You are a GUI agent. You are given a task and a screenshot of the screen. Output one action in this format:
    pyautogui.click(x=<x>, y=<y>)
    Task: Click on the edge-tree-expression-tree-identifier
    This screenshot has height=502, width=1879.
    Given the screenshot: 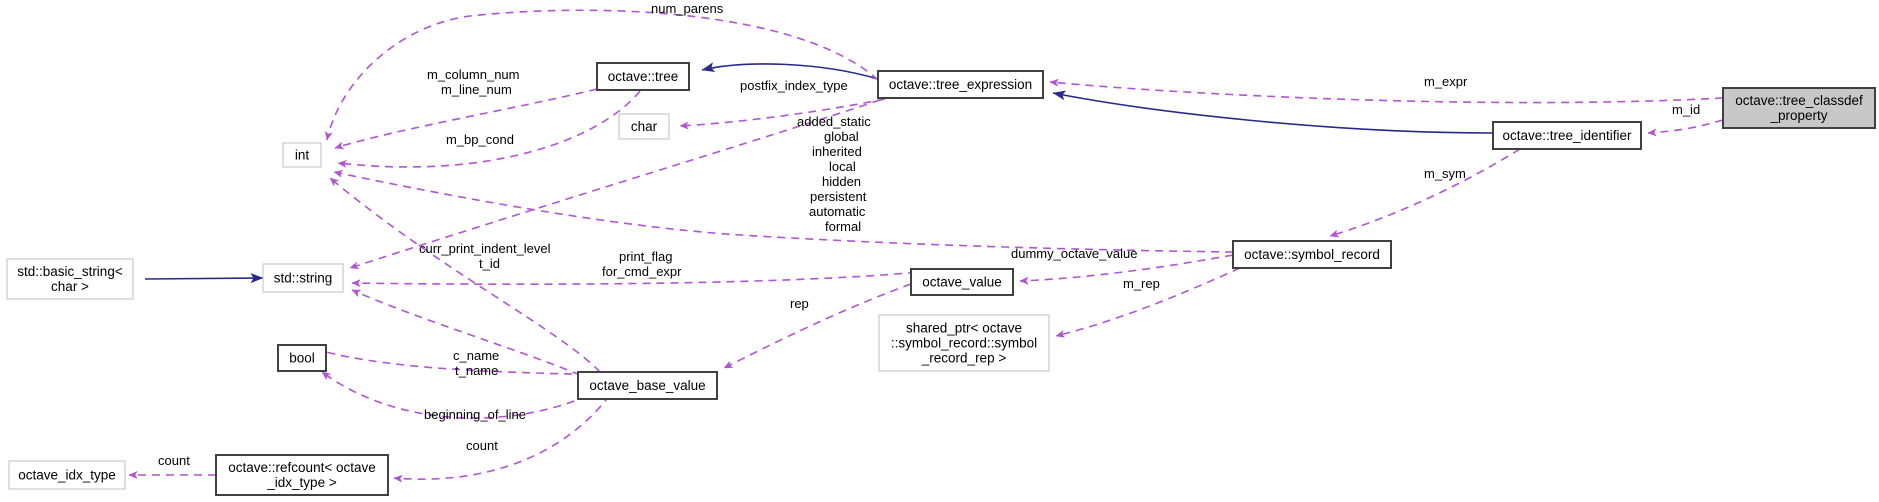 What is the action you would take?
    pyautogui.click(x=1273, y=112)
    